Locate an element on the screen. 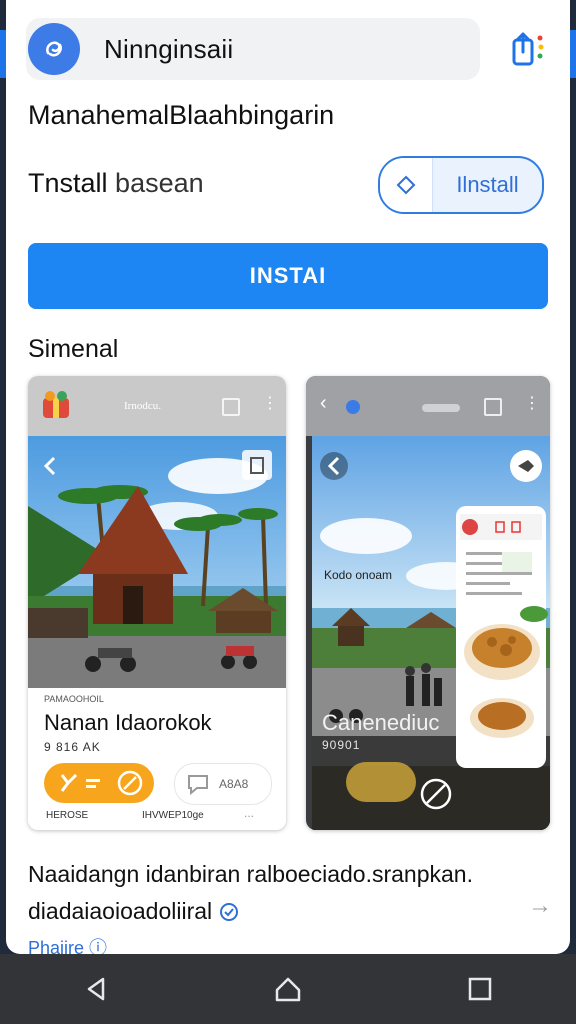 The width and height of the screenshot is (576, 1024). more-link: Phaiire ⓘ is located at coordinates (67, 944).